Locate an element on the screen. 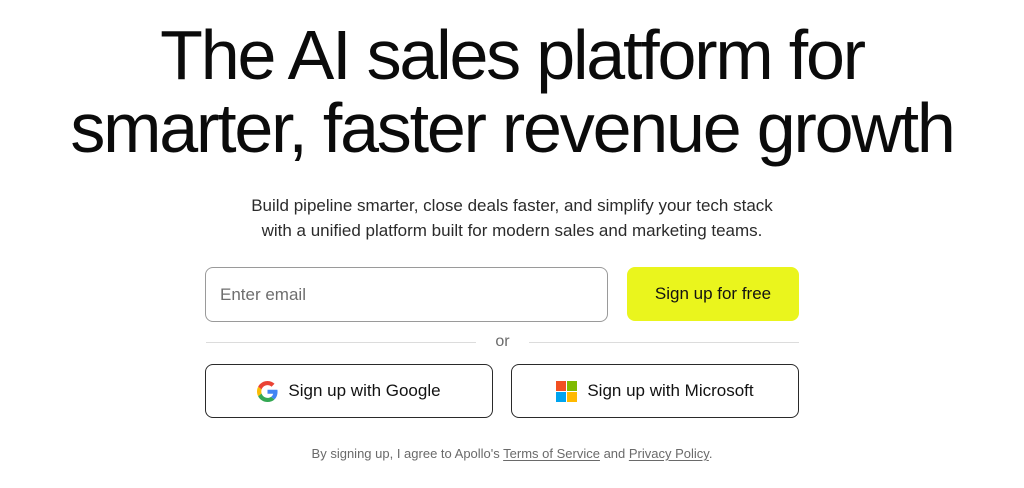 This screenshot has width=1024, height=488. headline-line-2: smarter, faster revenue growth is located at coordinates (513, 128).